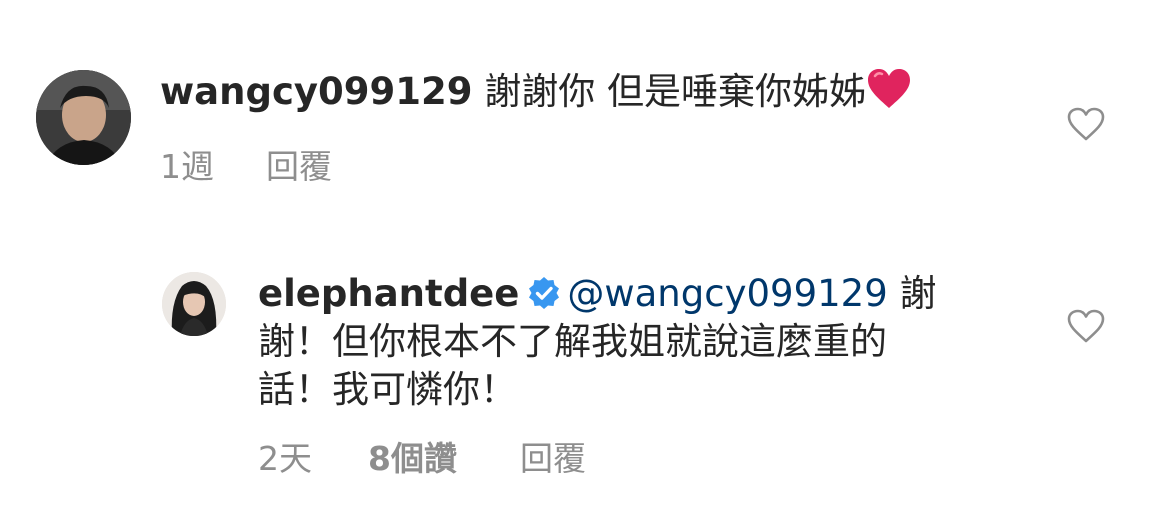  Describe the element at coordinates (187, 166) in the screenshot. I see `timestamp: 1週` at that location.